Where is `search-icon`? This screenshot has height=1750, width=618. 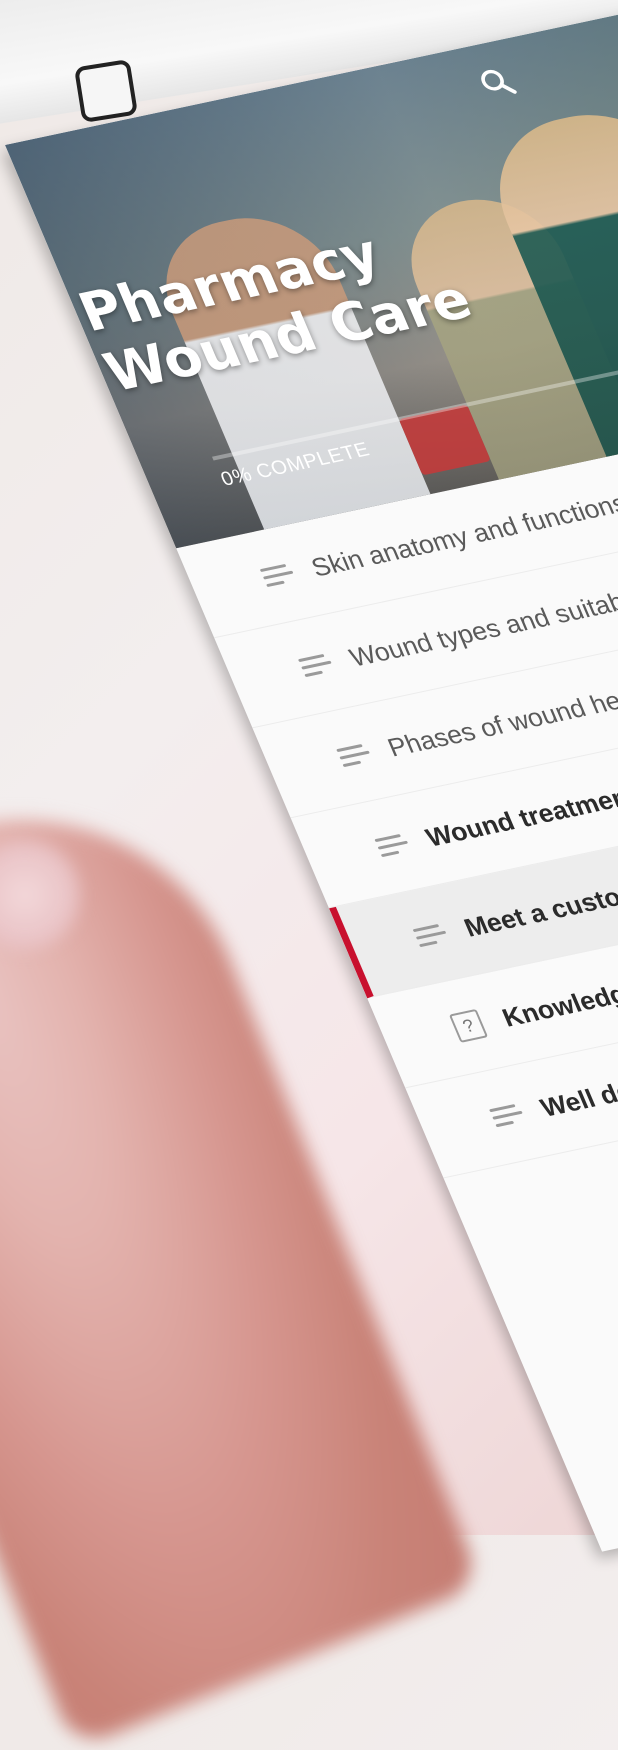 search-icon is located at coordinates (497, 82).